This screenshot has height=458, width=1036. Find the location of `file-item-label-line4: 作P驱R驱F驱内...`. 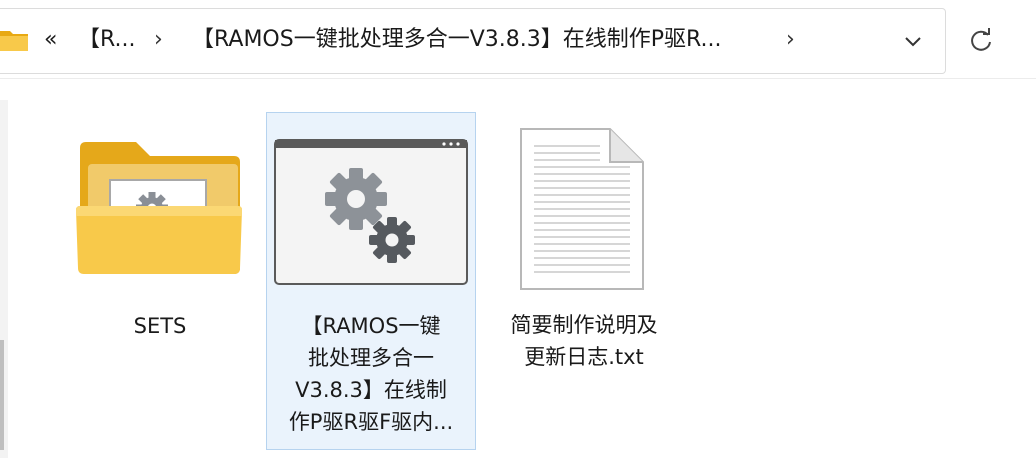

file-item-label-line4: 作P驱R驱F驱内... is located at coordinates (371, 422).